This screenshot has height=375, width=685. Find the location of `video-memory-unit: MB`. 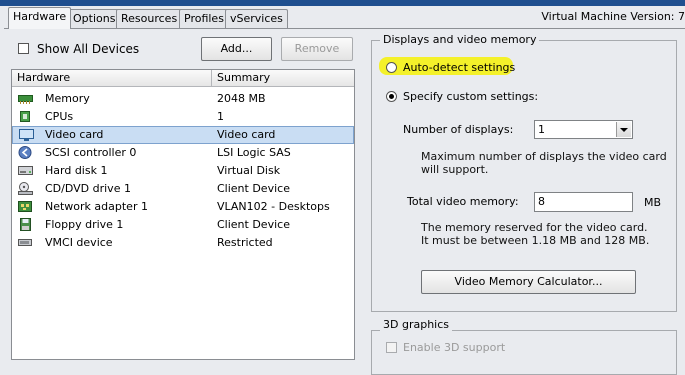

video-memory-unit: MB is located at coordinates (653, 202).